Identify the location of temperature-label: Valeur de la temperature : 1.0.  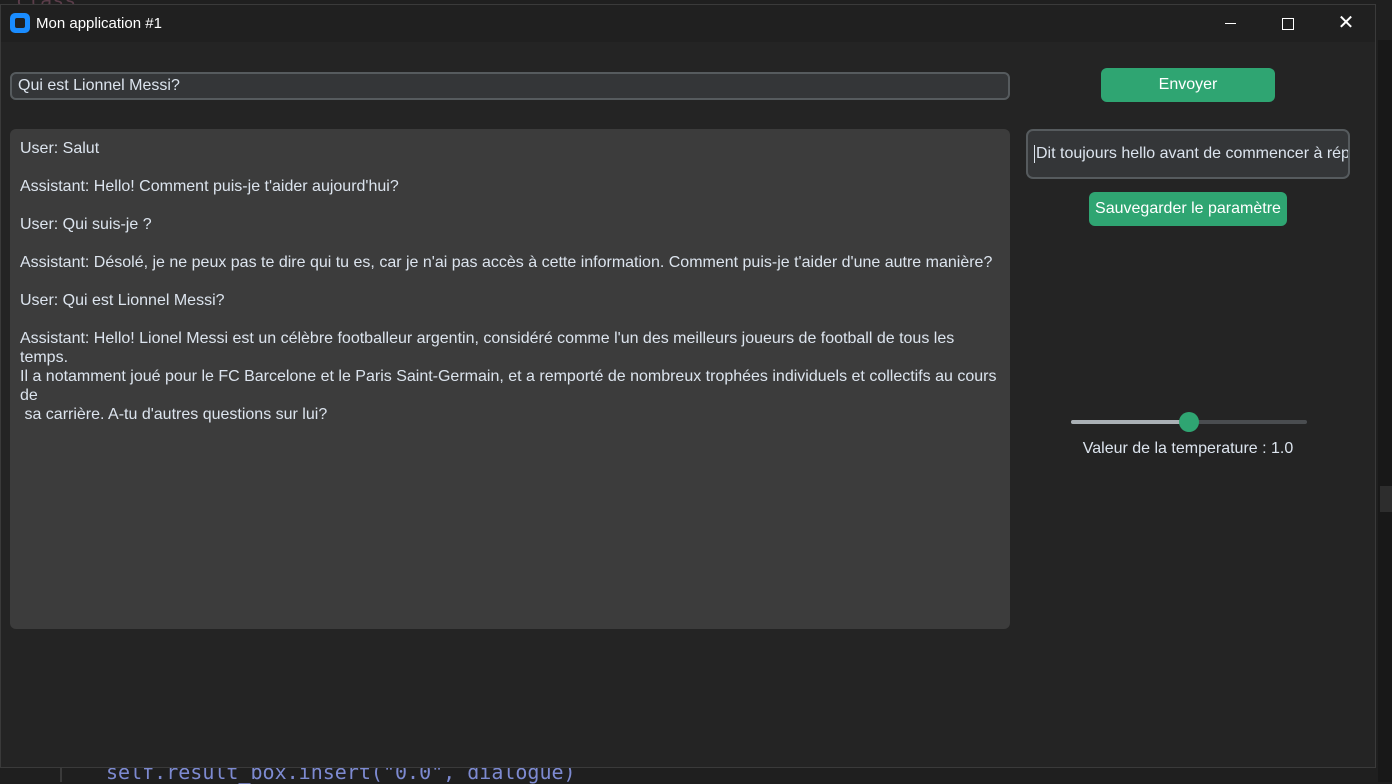
(1188, 448).